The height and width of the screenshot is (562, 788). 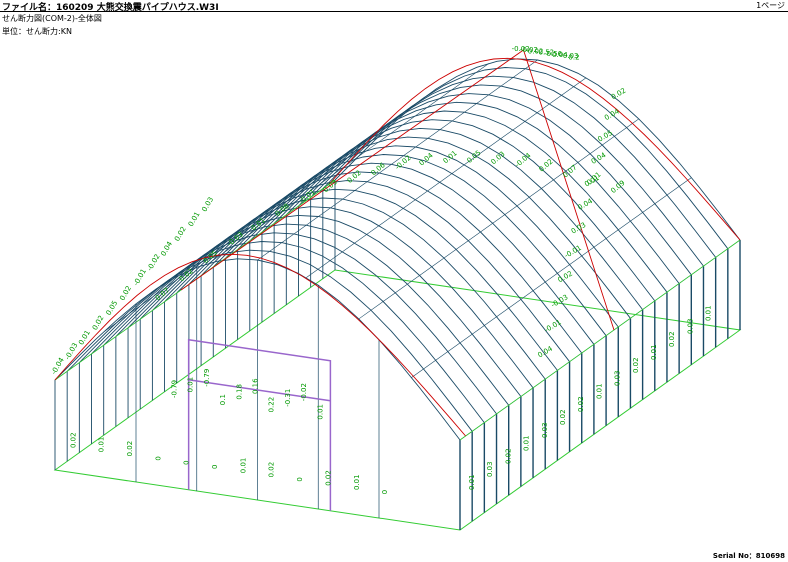 I want to click on value-label-door: 0.16, so click(x=256, y=386).